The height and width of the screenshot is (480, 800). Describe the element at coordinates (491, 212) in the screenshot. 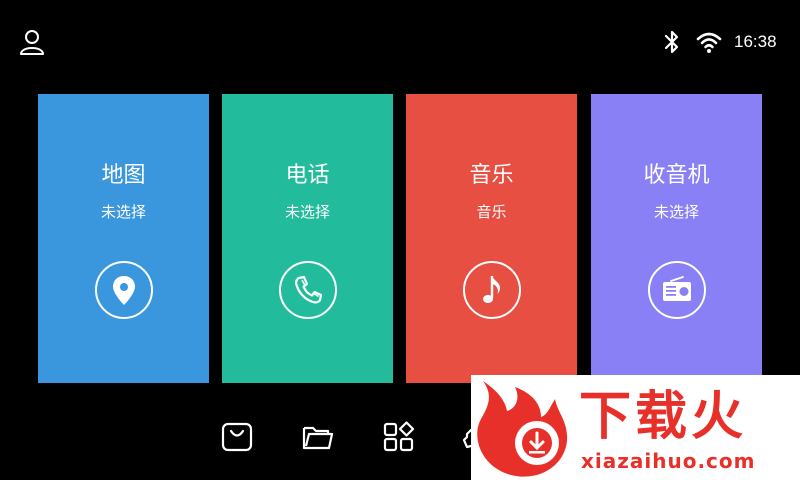

I see `card-subtitle: 音乐` at that location.